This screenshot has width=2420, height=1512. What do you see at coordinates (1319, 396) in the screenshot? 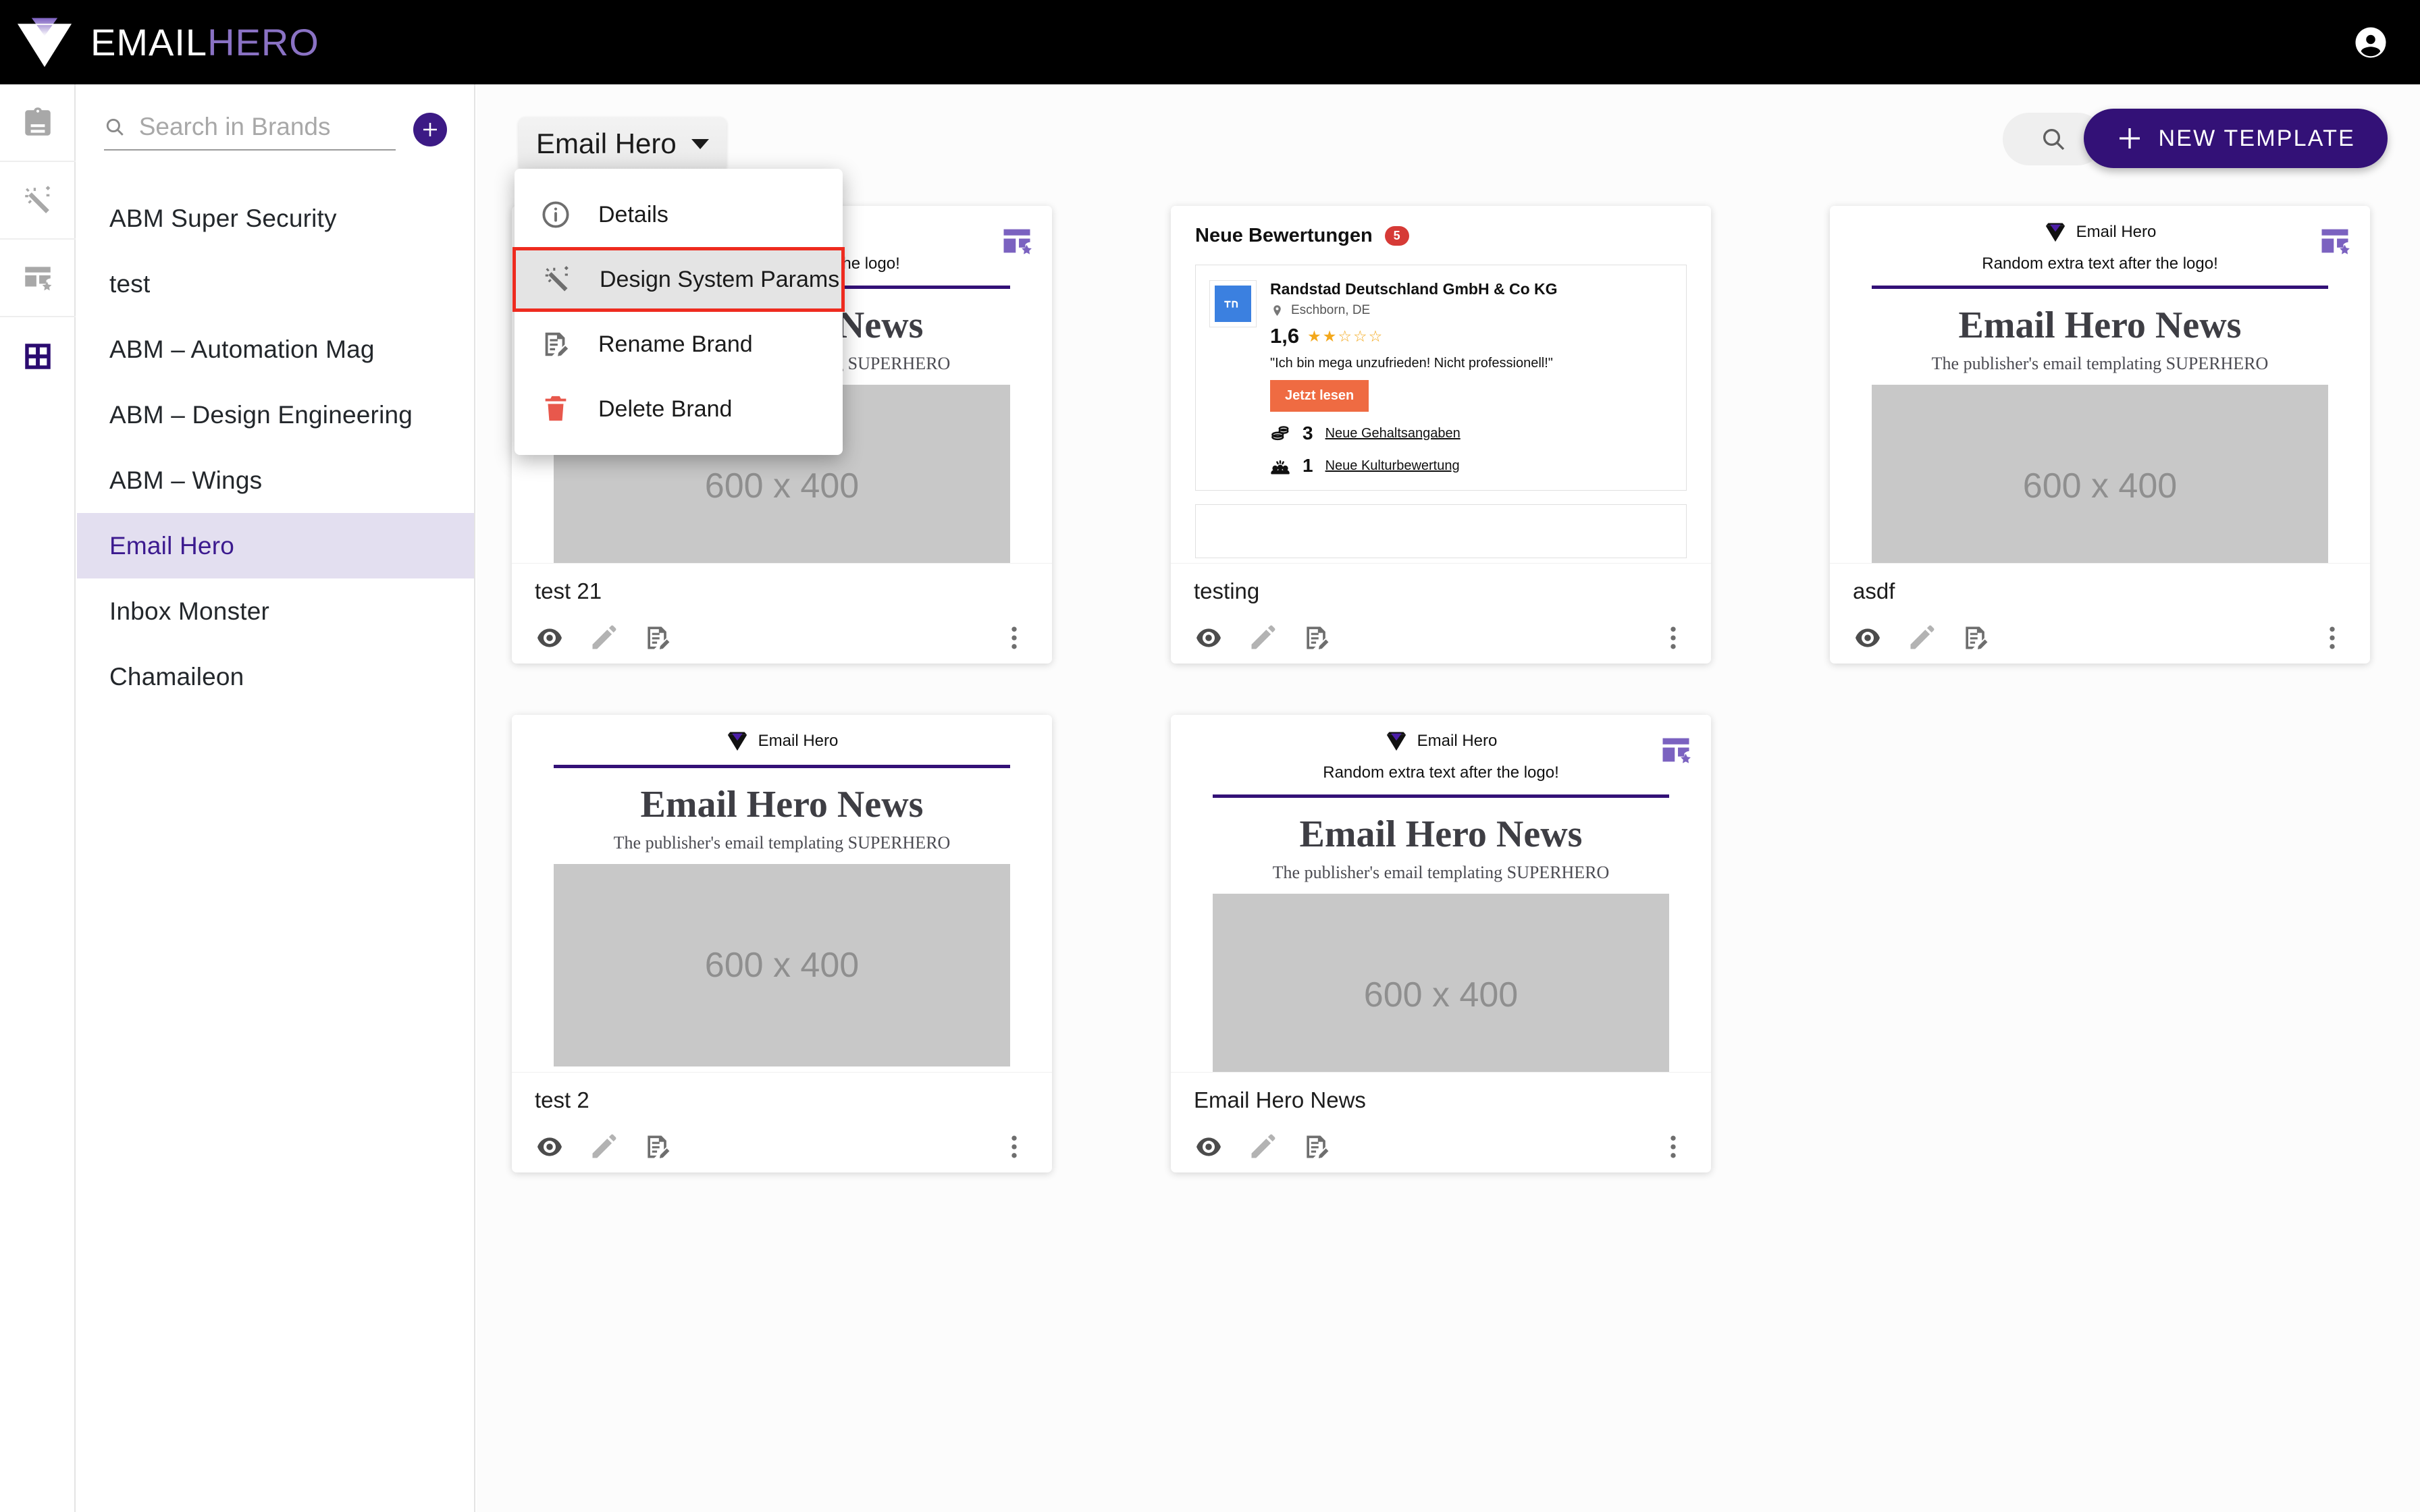
I see `review-cta-button: Jetzt lesen` at bounding box center [1319, 396].